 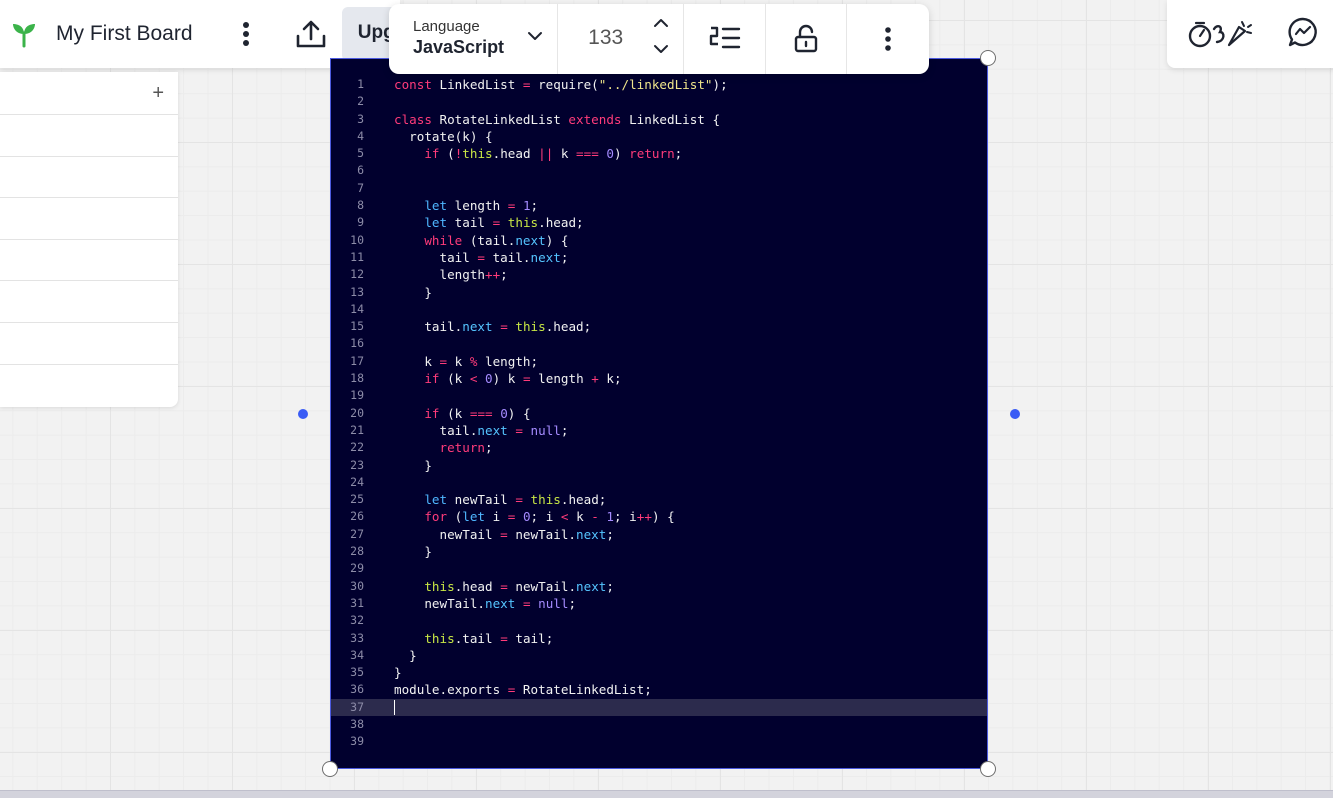 I want to click on code-line: 38, so click(x=659, y=724).